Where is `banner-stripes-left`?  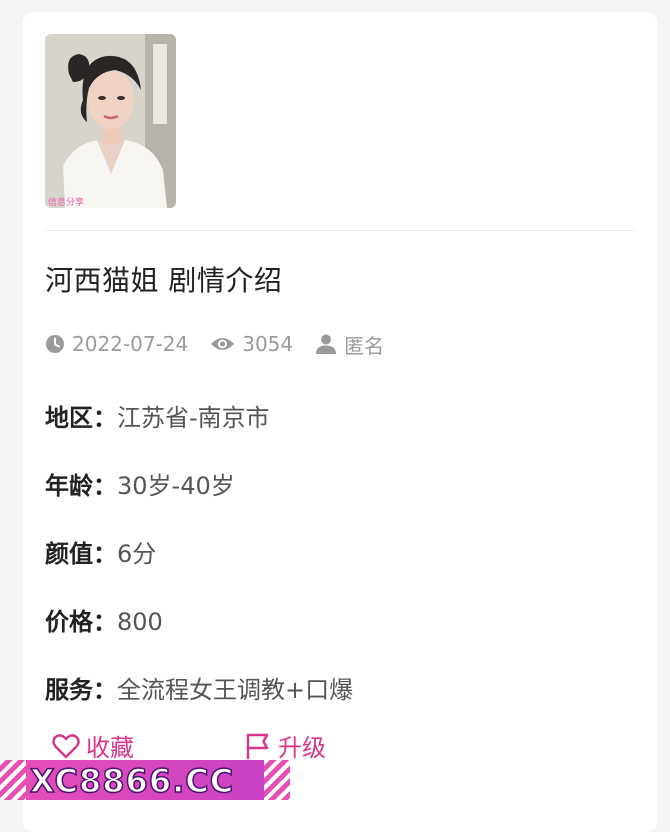
banner-stripes-left is located at coordinates (13, 780).